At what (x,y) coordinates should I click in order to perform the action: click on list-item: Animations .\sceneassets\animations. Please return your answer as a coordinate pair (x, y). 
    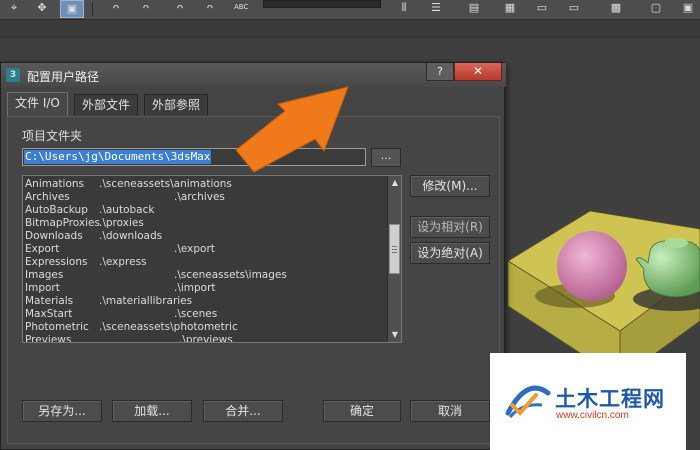
    Looking at the image, I should click on (205, 184).